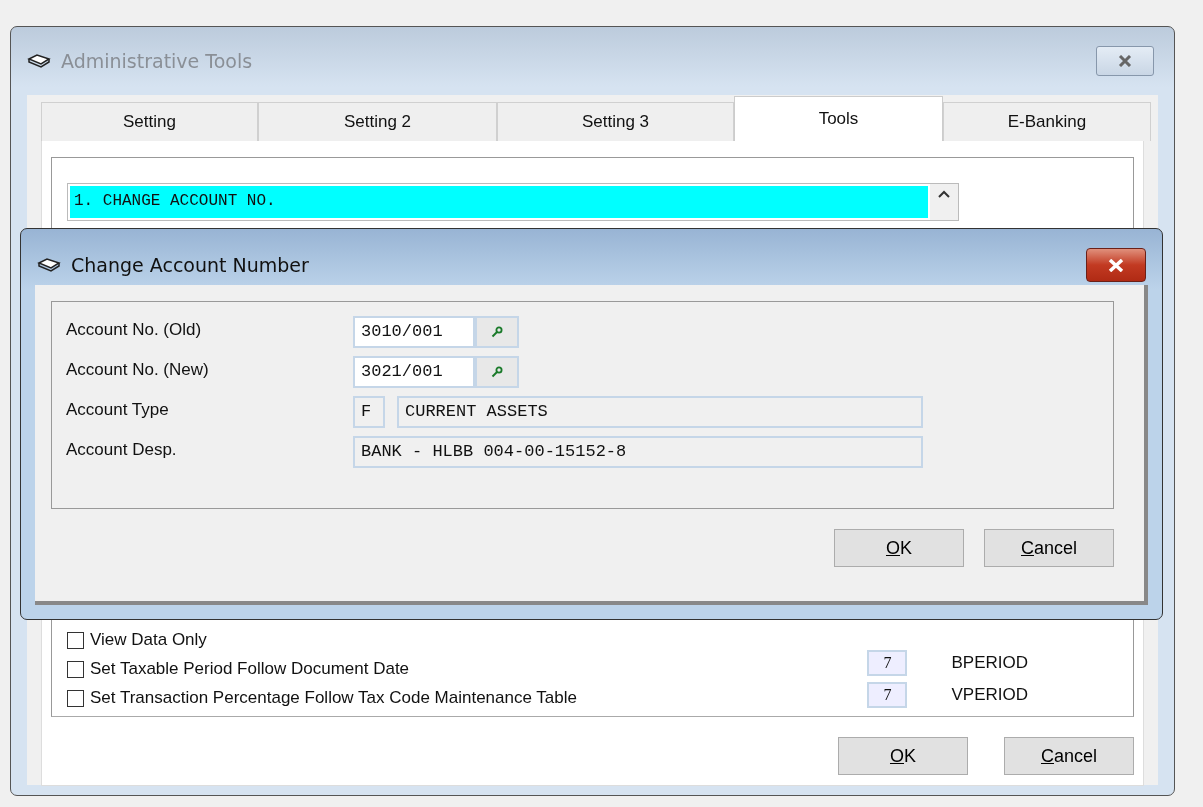 This screenshot has height=807, width=1203. I want to click on field-label: Account Type, so click(118, 410).